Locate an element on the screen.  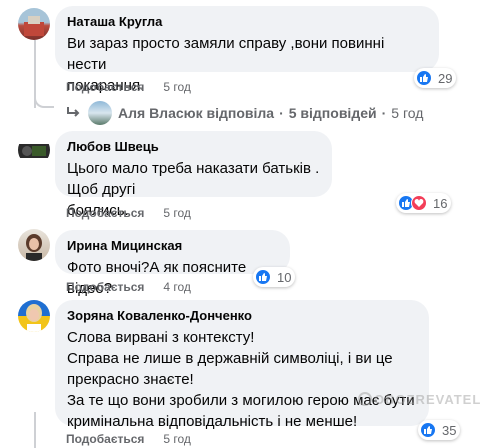
comment-actions: Подобається 4 год is located at coordinates (128, 287).